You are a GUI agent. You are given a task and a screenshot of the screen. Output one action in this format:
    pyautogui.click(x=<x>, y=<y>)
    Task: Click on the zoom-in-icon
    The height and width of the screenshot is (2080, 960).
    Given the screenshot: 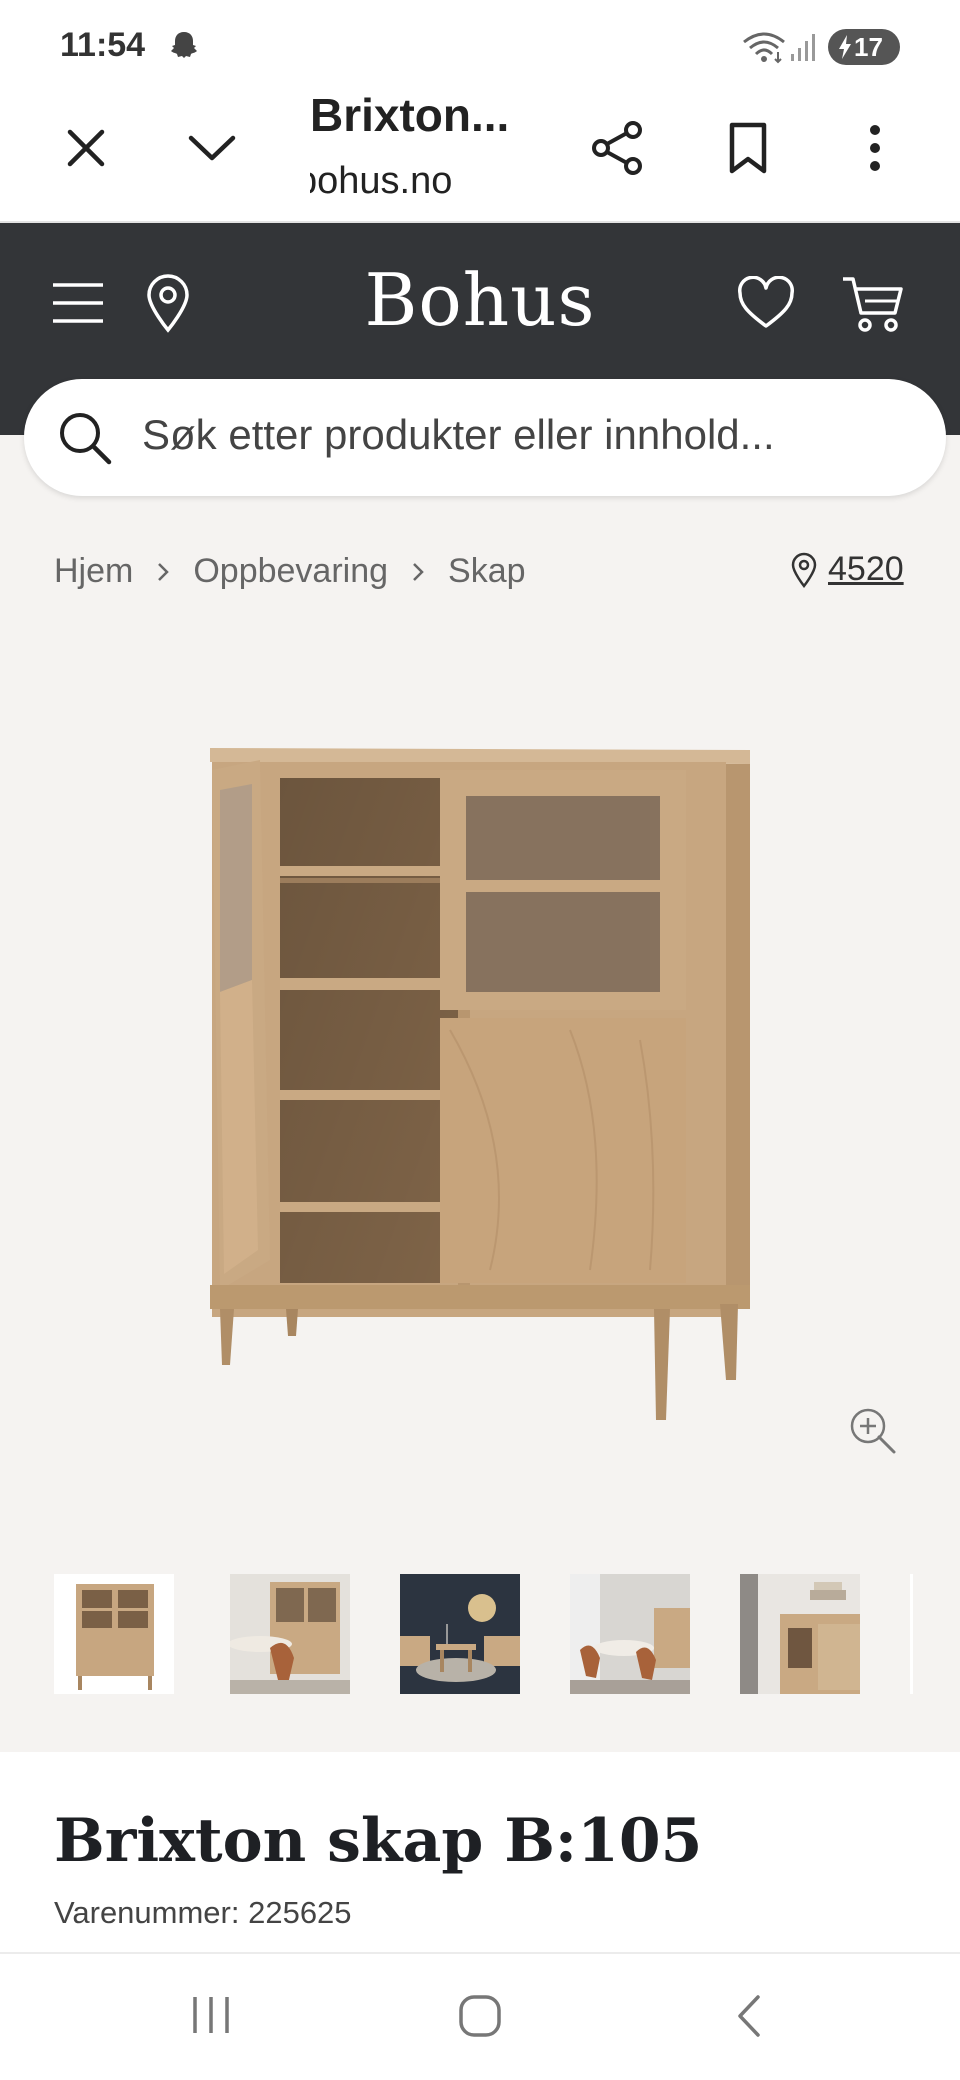 What is the action you would take?
    pyautogui.click(x=873, y=1431)
    